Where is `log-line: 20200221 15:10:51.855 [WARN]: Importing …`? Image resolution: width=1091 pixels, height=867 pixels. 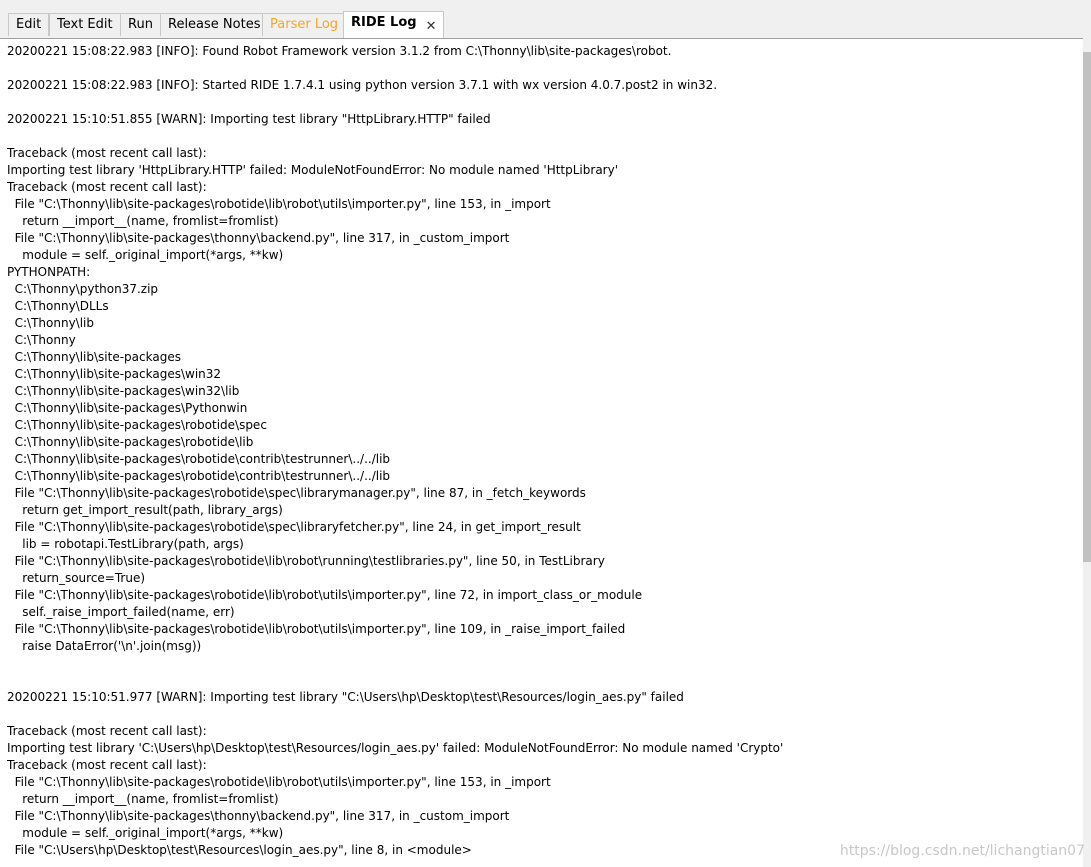
log-line: 20200221 15:10:51.855 [WARN]: Importing … is located at coordinates (249, 119).